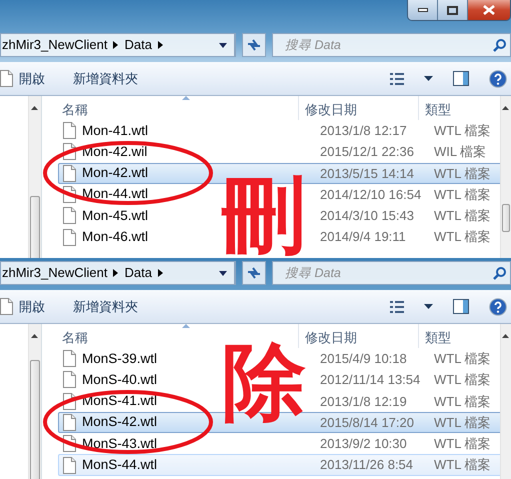 Image resolution: width=511 pixels, height=479 pixels. Describe the element at coordinates (367, 152) in the screenshot. I see `file-date: 2015/12/1 22:36` at that location.